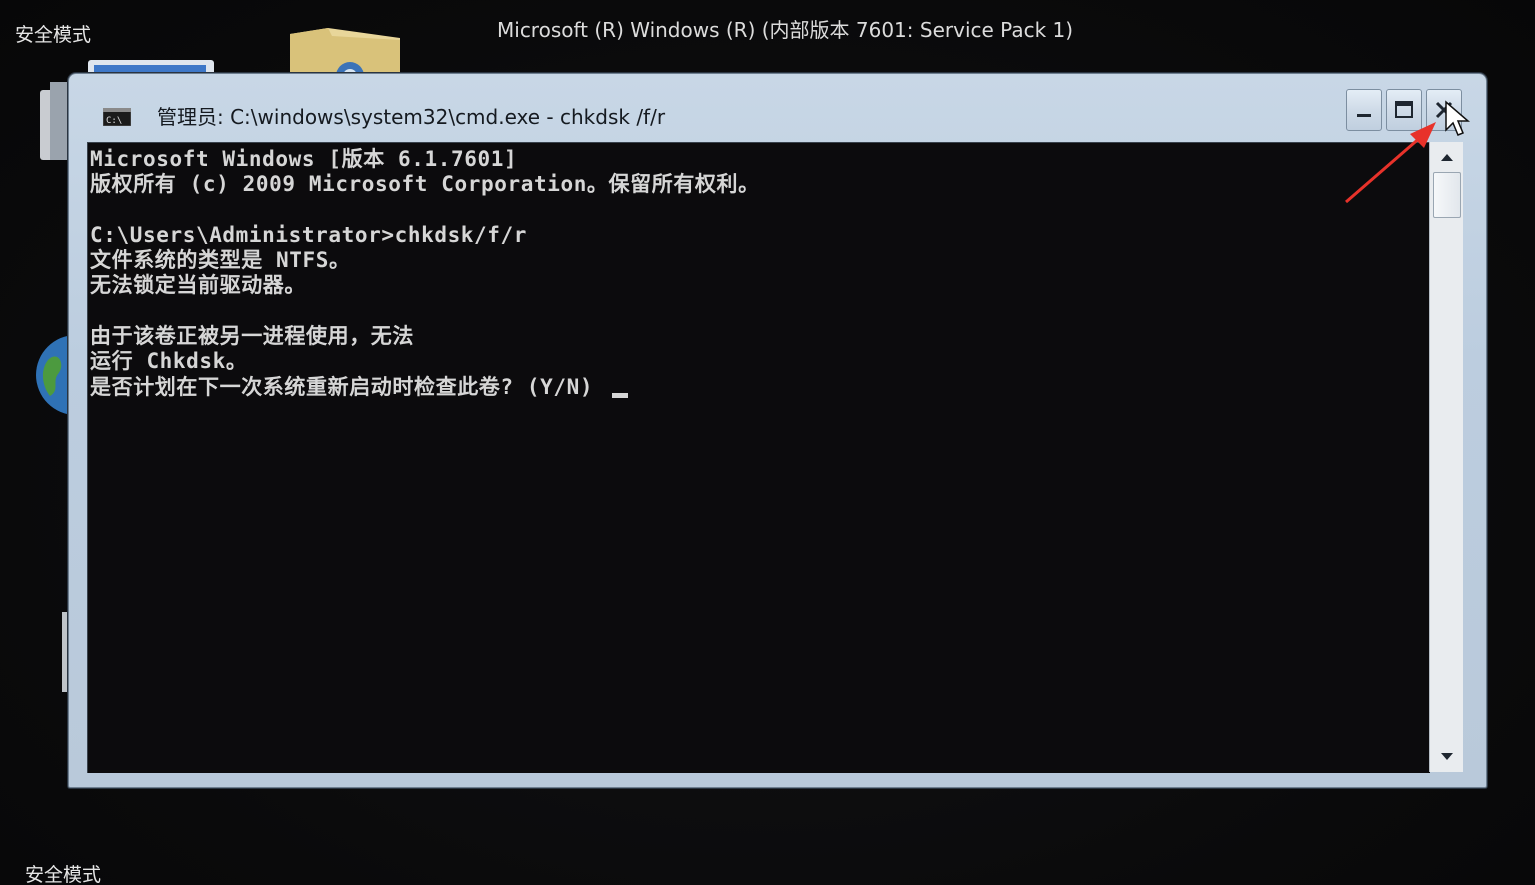  Describe the element at coordinates (198, 285) in the screenshot. I see `console-line: 无法锁定当前驱动器。` at that location.